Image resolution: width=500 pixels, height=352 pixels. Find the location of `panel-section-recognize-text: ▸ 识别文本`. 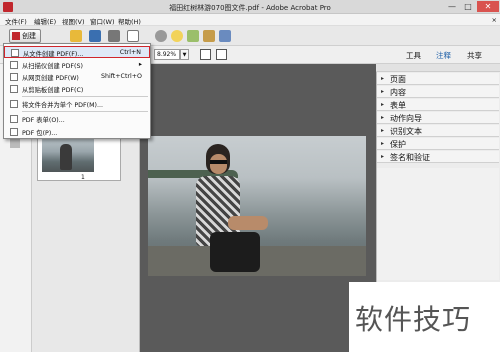

panel-section-recognize-text: ▸ 识别文本 is located at coordinates (438, 131).